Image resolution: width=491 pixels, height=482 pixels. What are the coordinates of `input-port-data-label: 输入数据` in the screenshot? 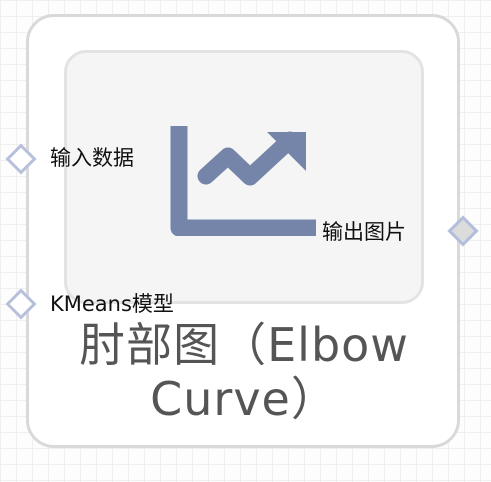 It's located at (92, 158).